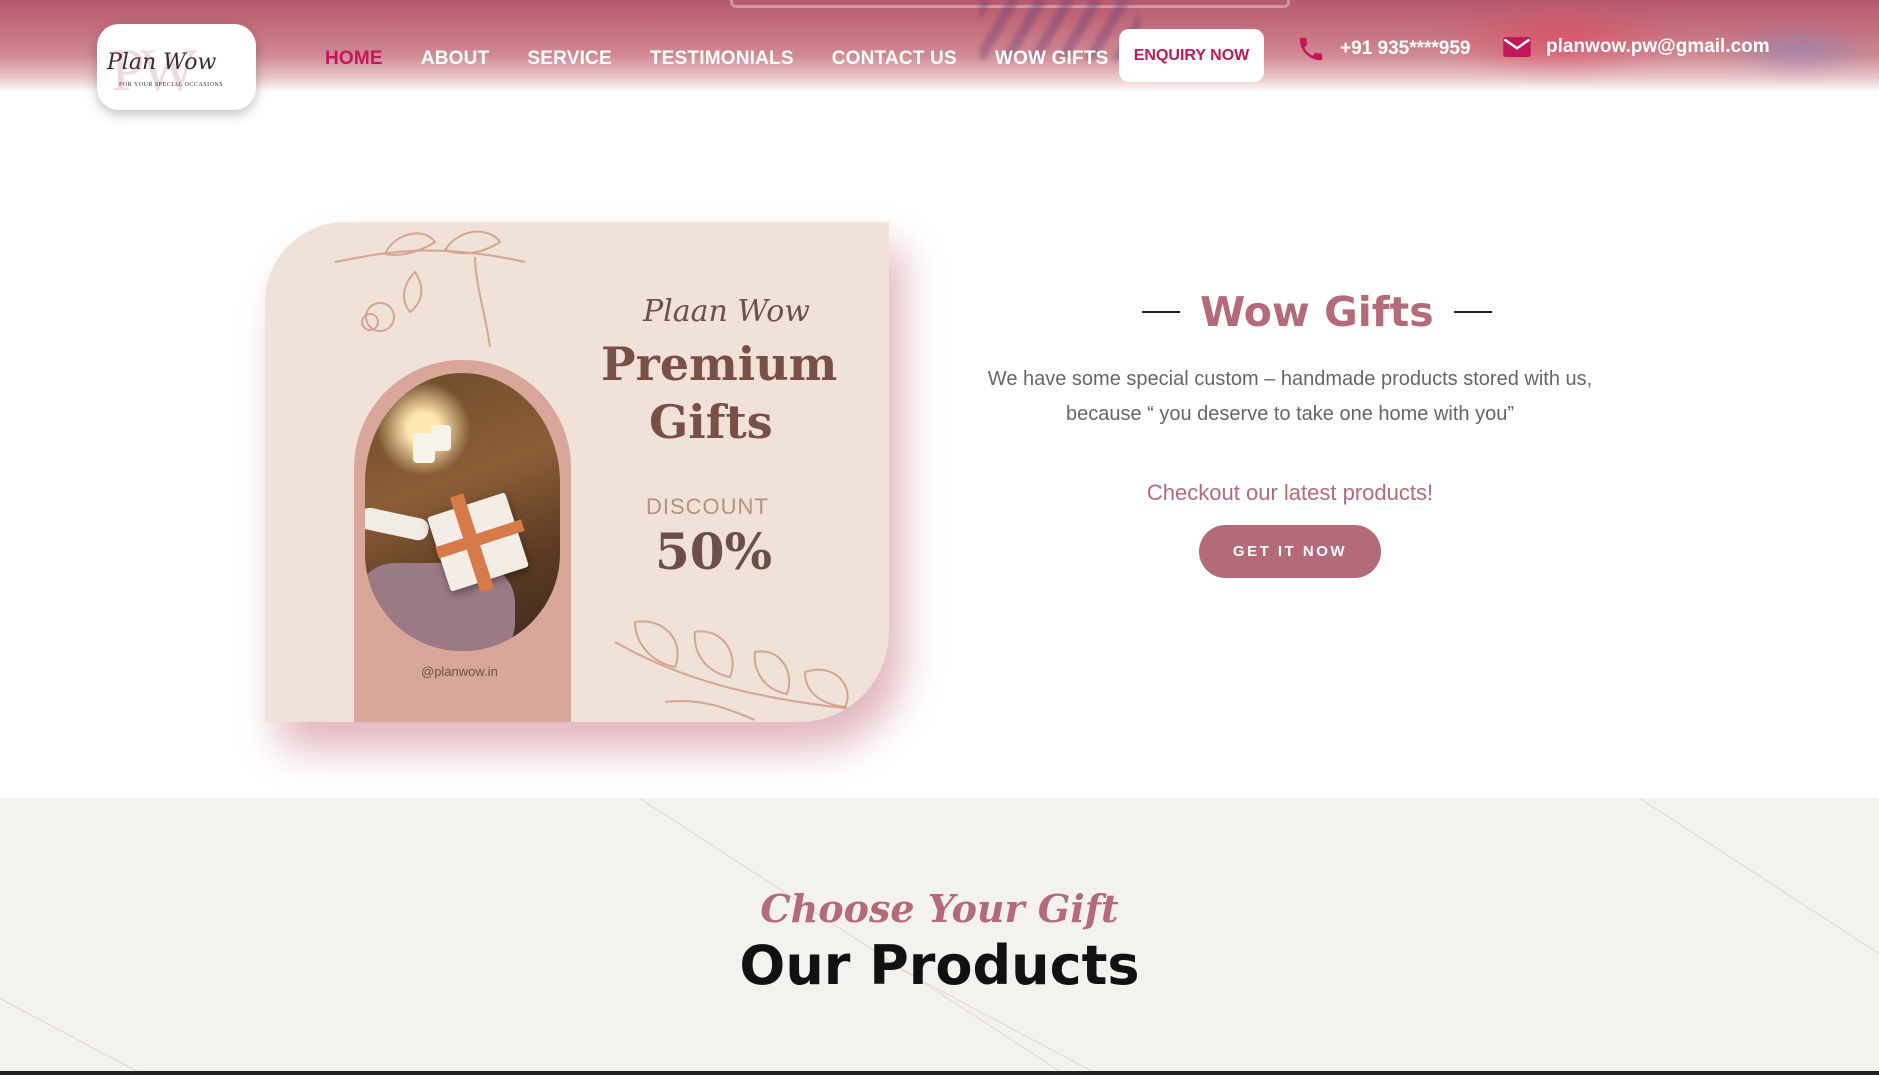 The image size is (1879, 1075). Describe the element at coordinates (1517, 47) in the screenshot. I see `mail-icon` at that location.